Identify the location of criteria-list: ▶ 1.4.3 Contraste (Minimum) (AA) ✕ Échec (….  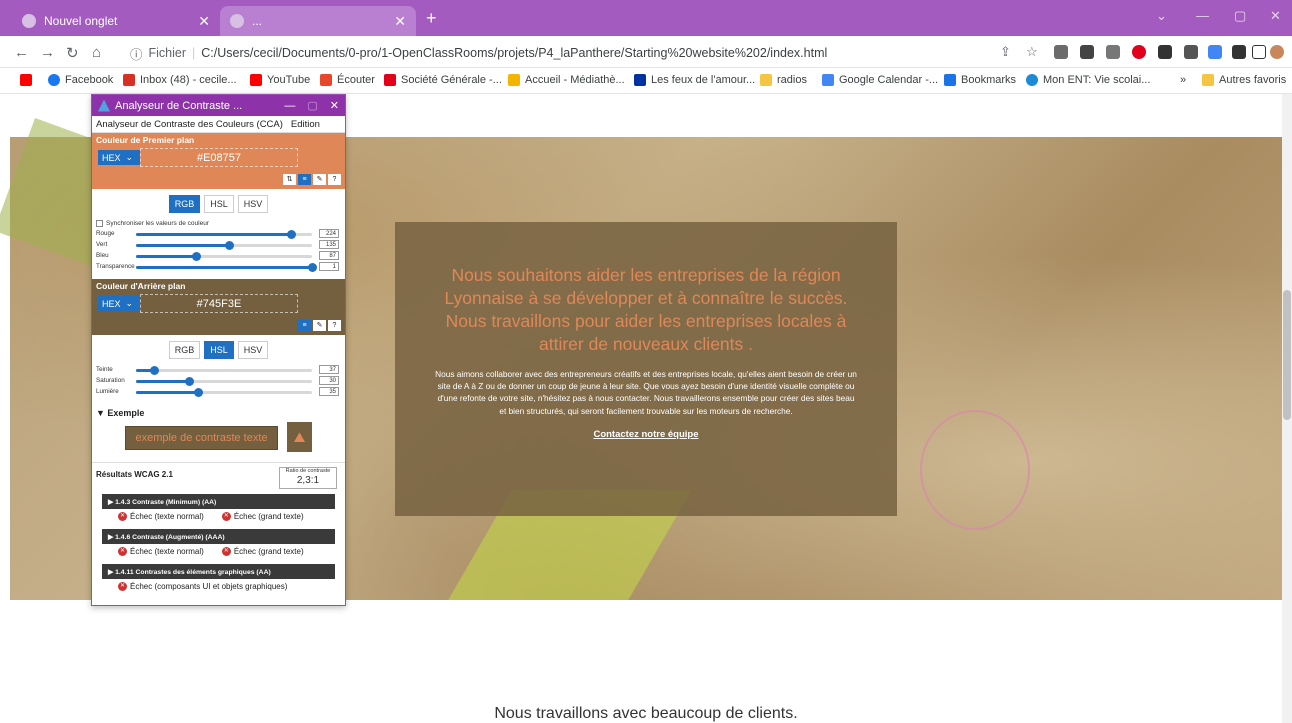
(218, 544).